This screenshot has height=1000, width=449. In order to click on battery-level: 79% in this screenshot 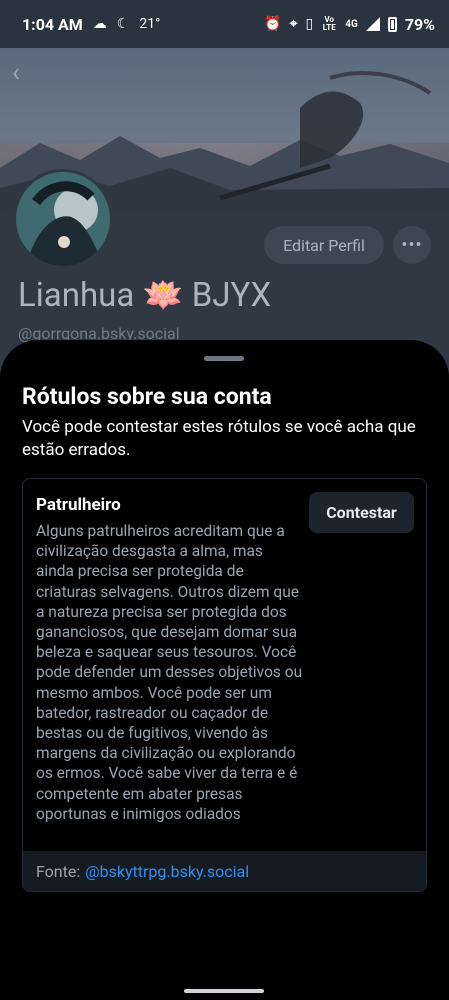, I will do `click(419, 24)`.